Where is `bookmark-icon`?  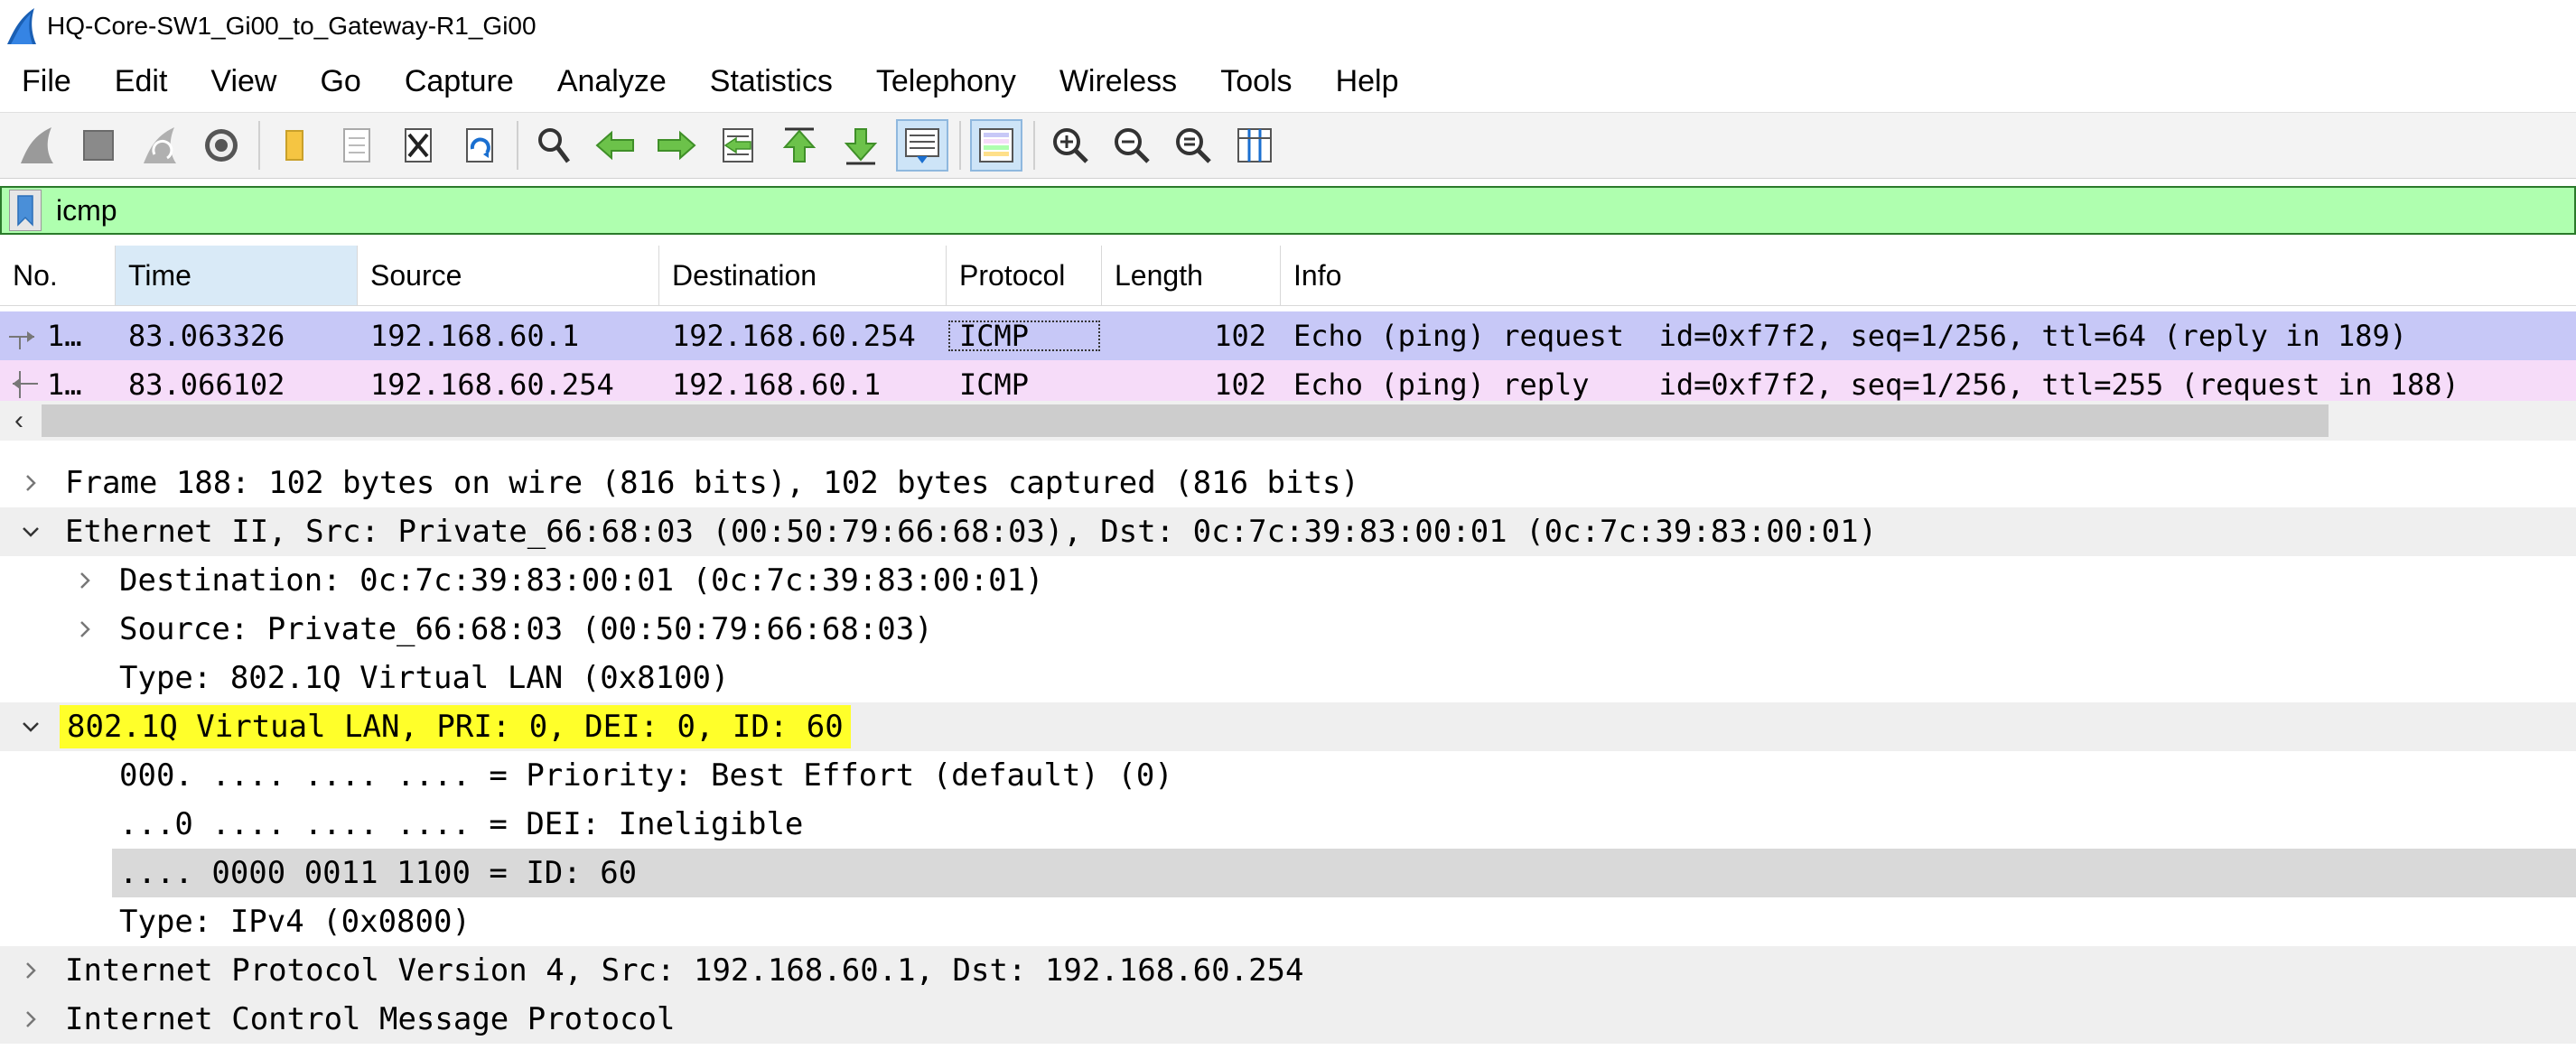
bookmark-icon is located at coordinates (25, 210).